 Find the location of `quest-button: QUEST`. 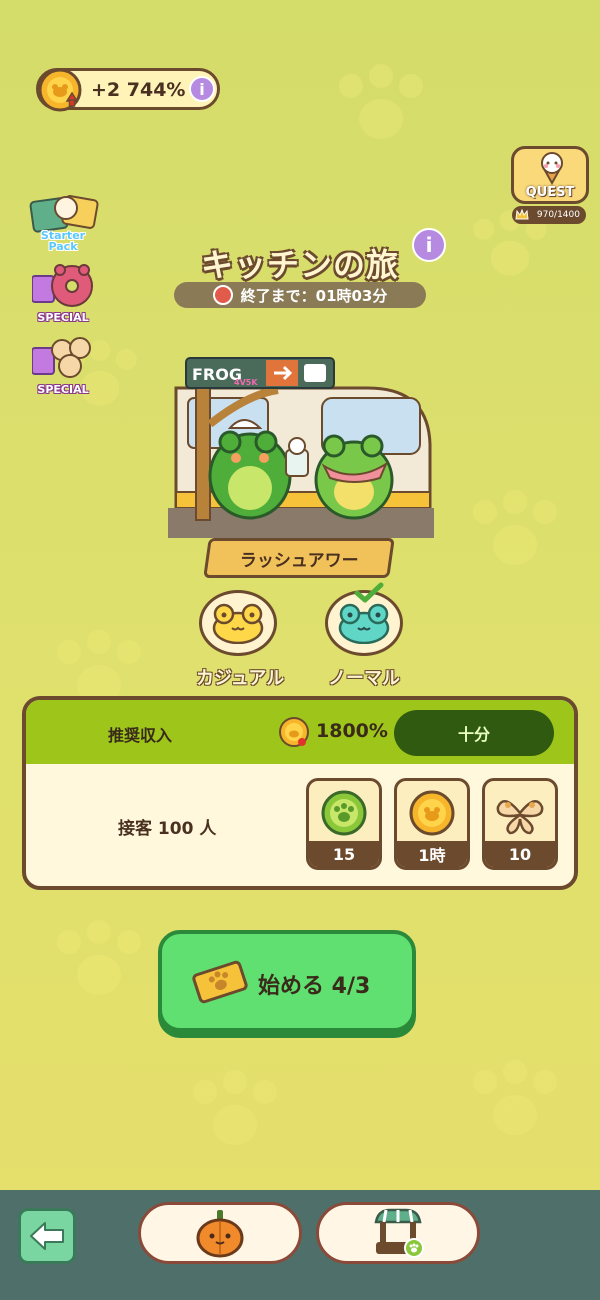

quest-button: QUEST is located at coordinates (550, 175).